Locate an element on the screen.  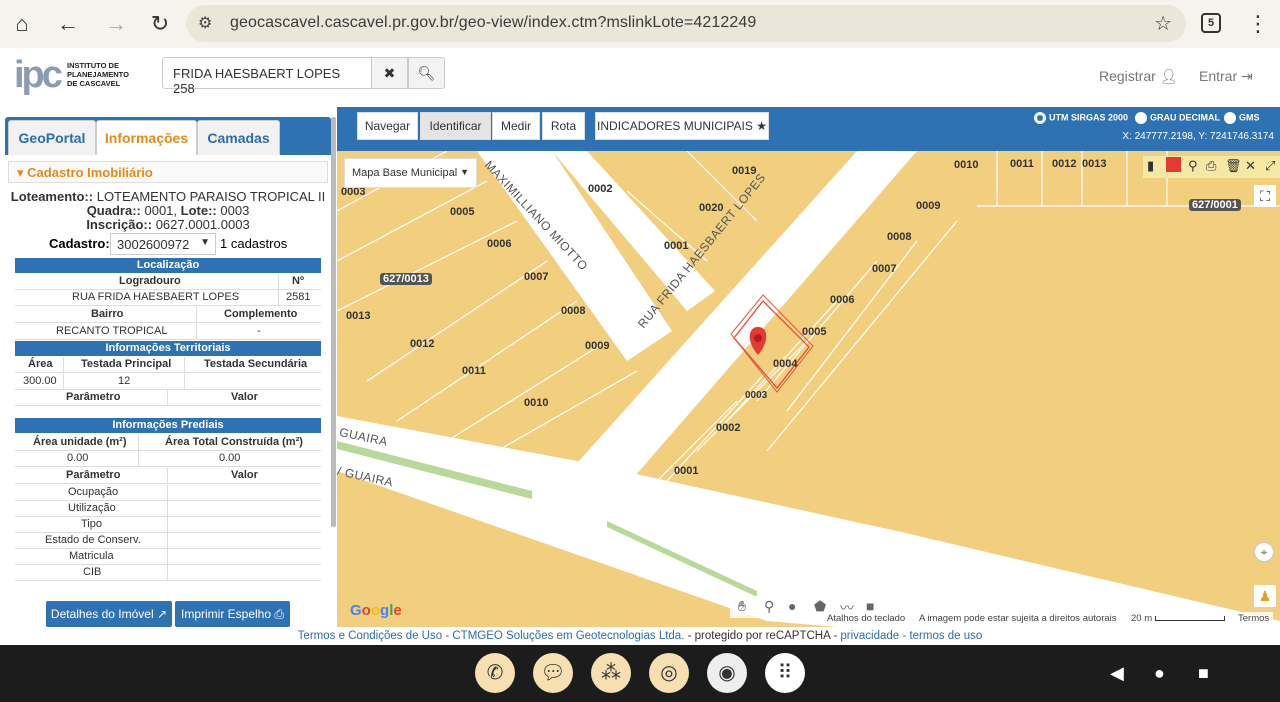
tab-informacoes: Informações is located at coordinates (146, 137).